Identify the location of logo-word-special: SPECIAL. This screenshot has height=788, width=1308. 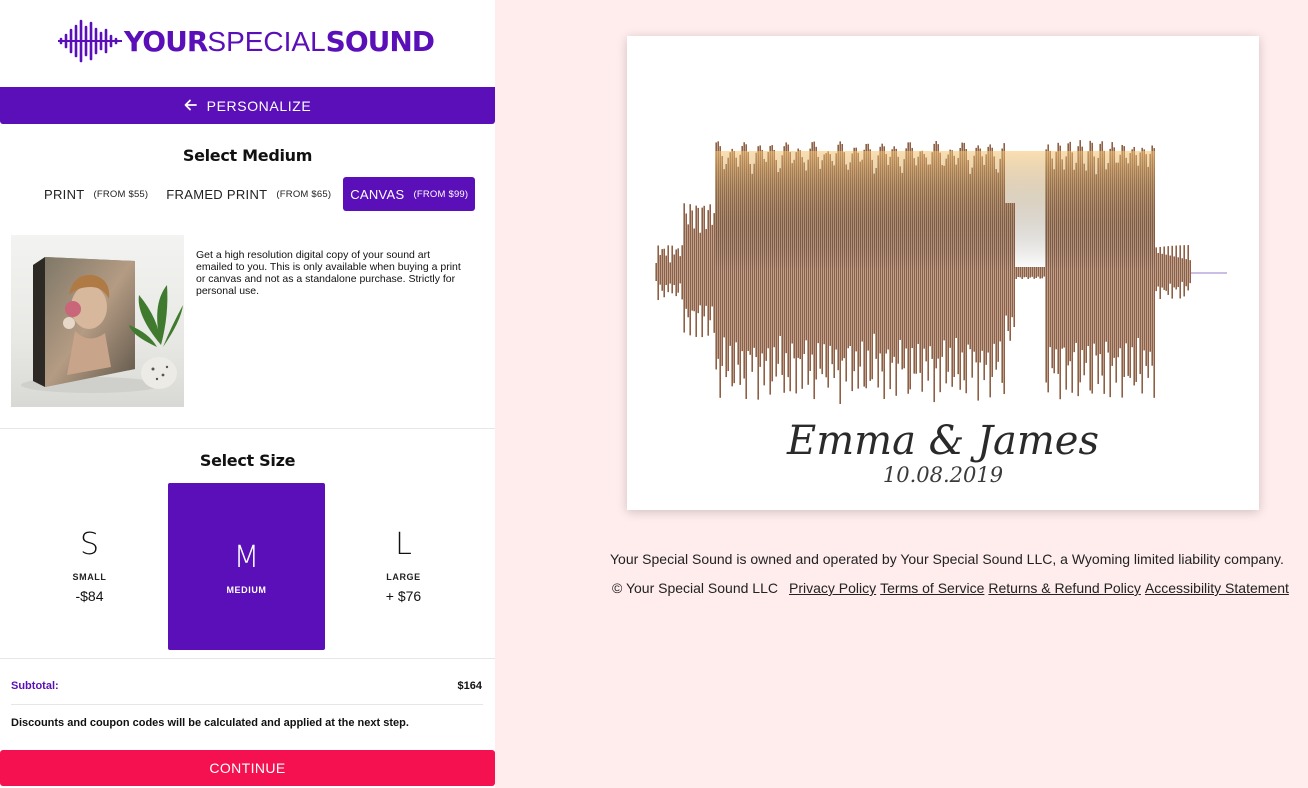
(266, 41).